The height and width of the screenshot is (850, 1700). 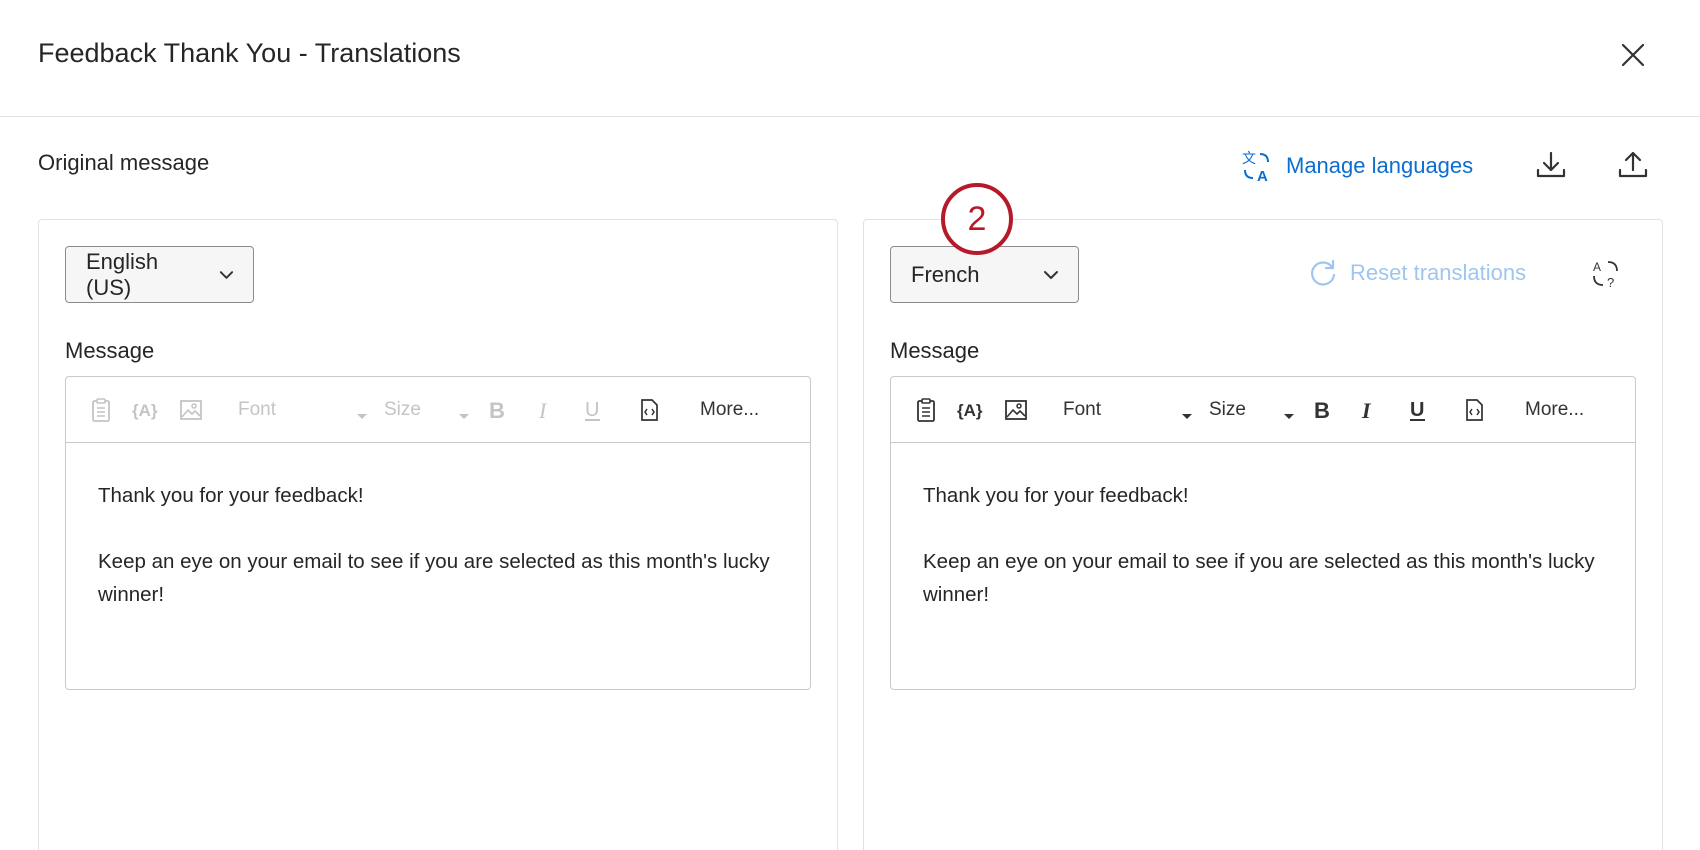 I want to click on reset-translations-button: Reset translations, so click(x=1417, y=273).